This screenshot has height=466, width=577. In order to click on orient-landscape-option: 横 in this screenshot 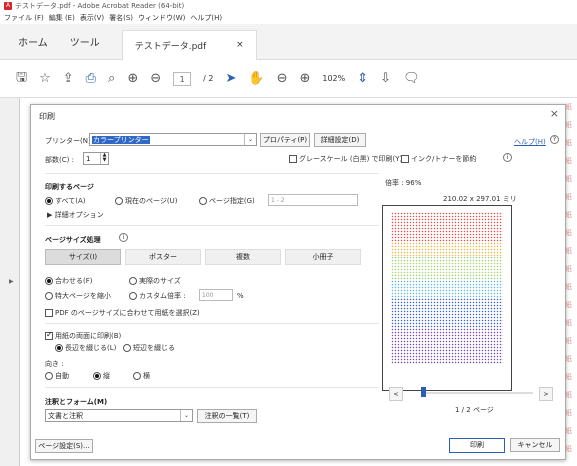, I will do `click(141, 376)`.